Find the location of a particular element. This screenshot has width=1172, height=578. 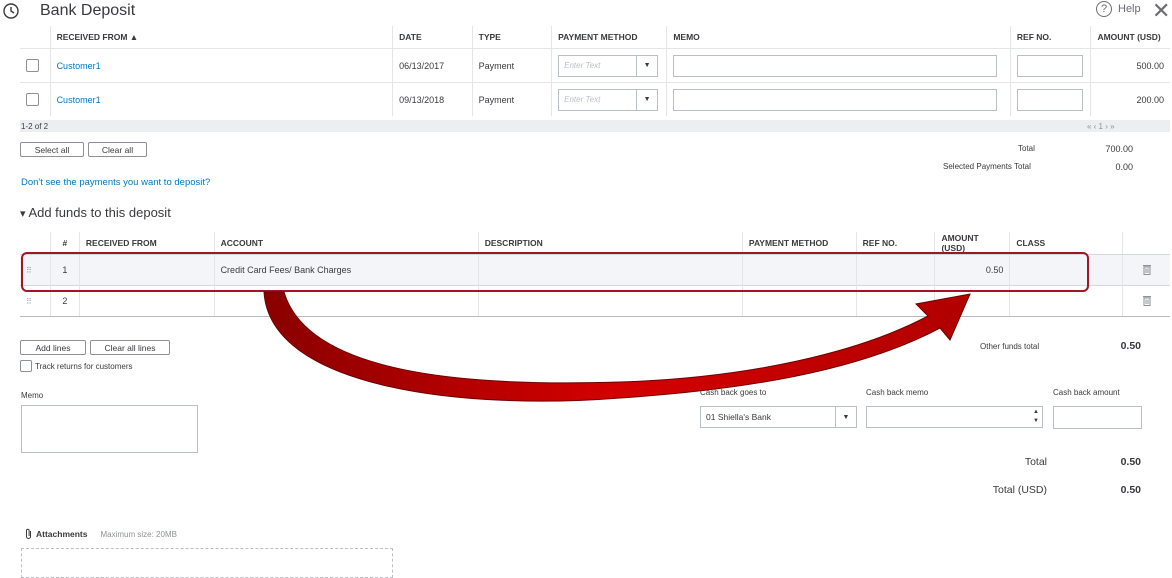

clear-all-lines-button: Clear all lines is located at coordinates (130, 347).